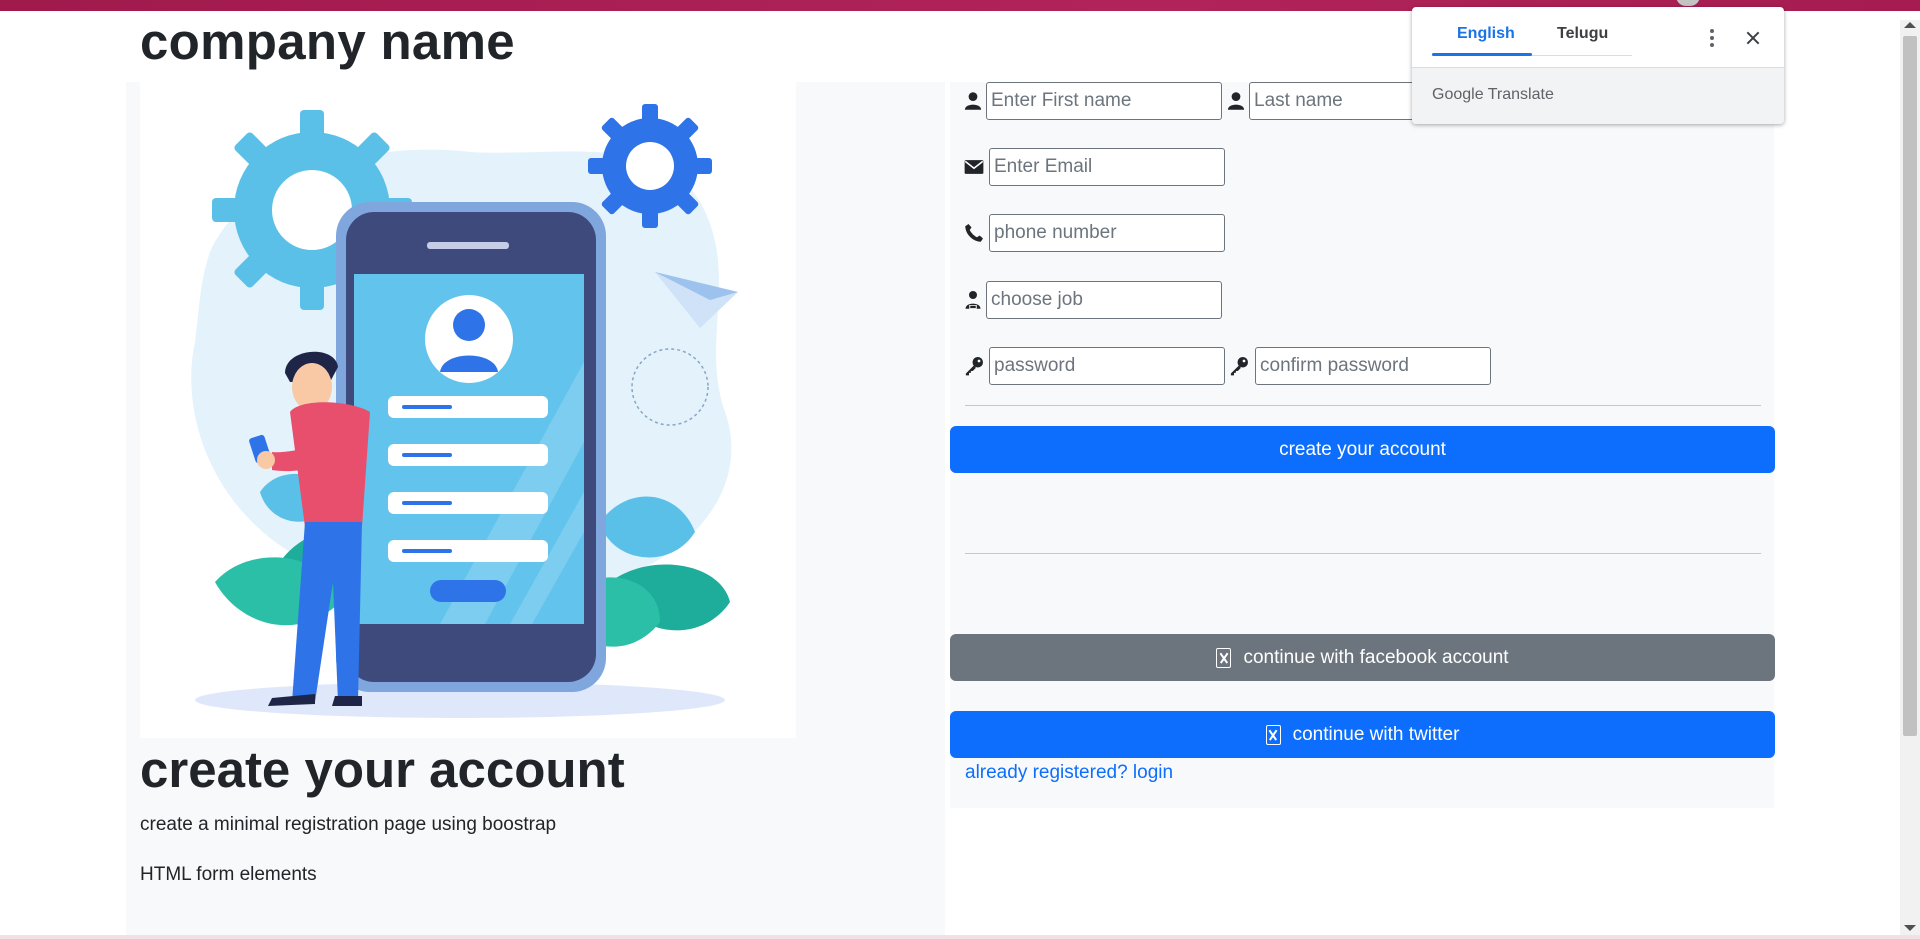 The height and width of the screenshot is (939, 1920). I want to click on envelope-icon, so click(974, 167).